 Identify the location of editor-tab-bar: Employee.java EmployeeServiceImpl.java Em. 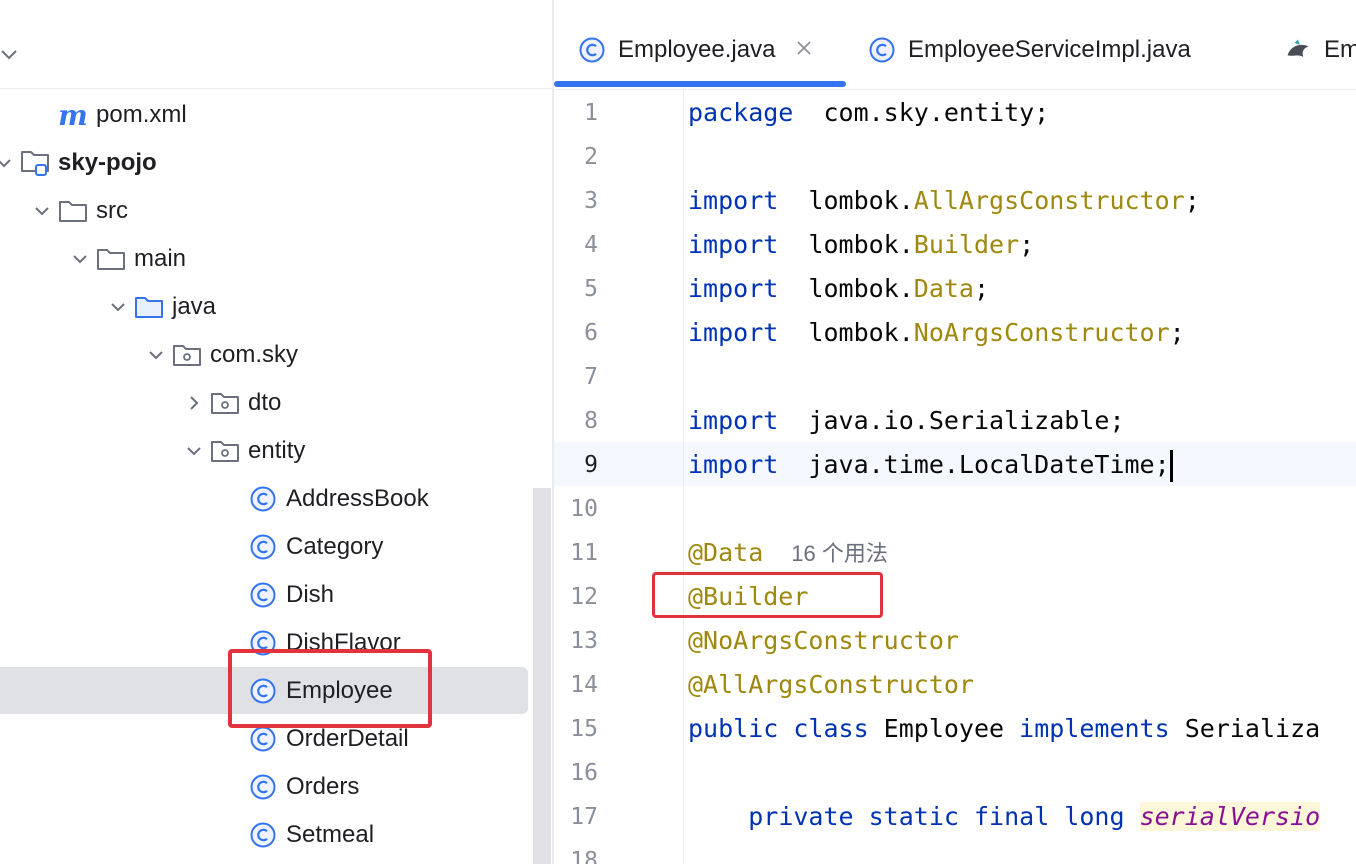
(955, 45).